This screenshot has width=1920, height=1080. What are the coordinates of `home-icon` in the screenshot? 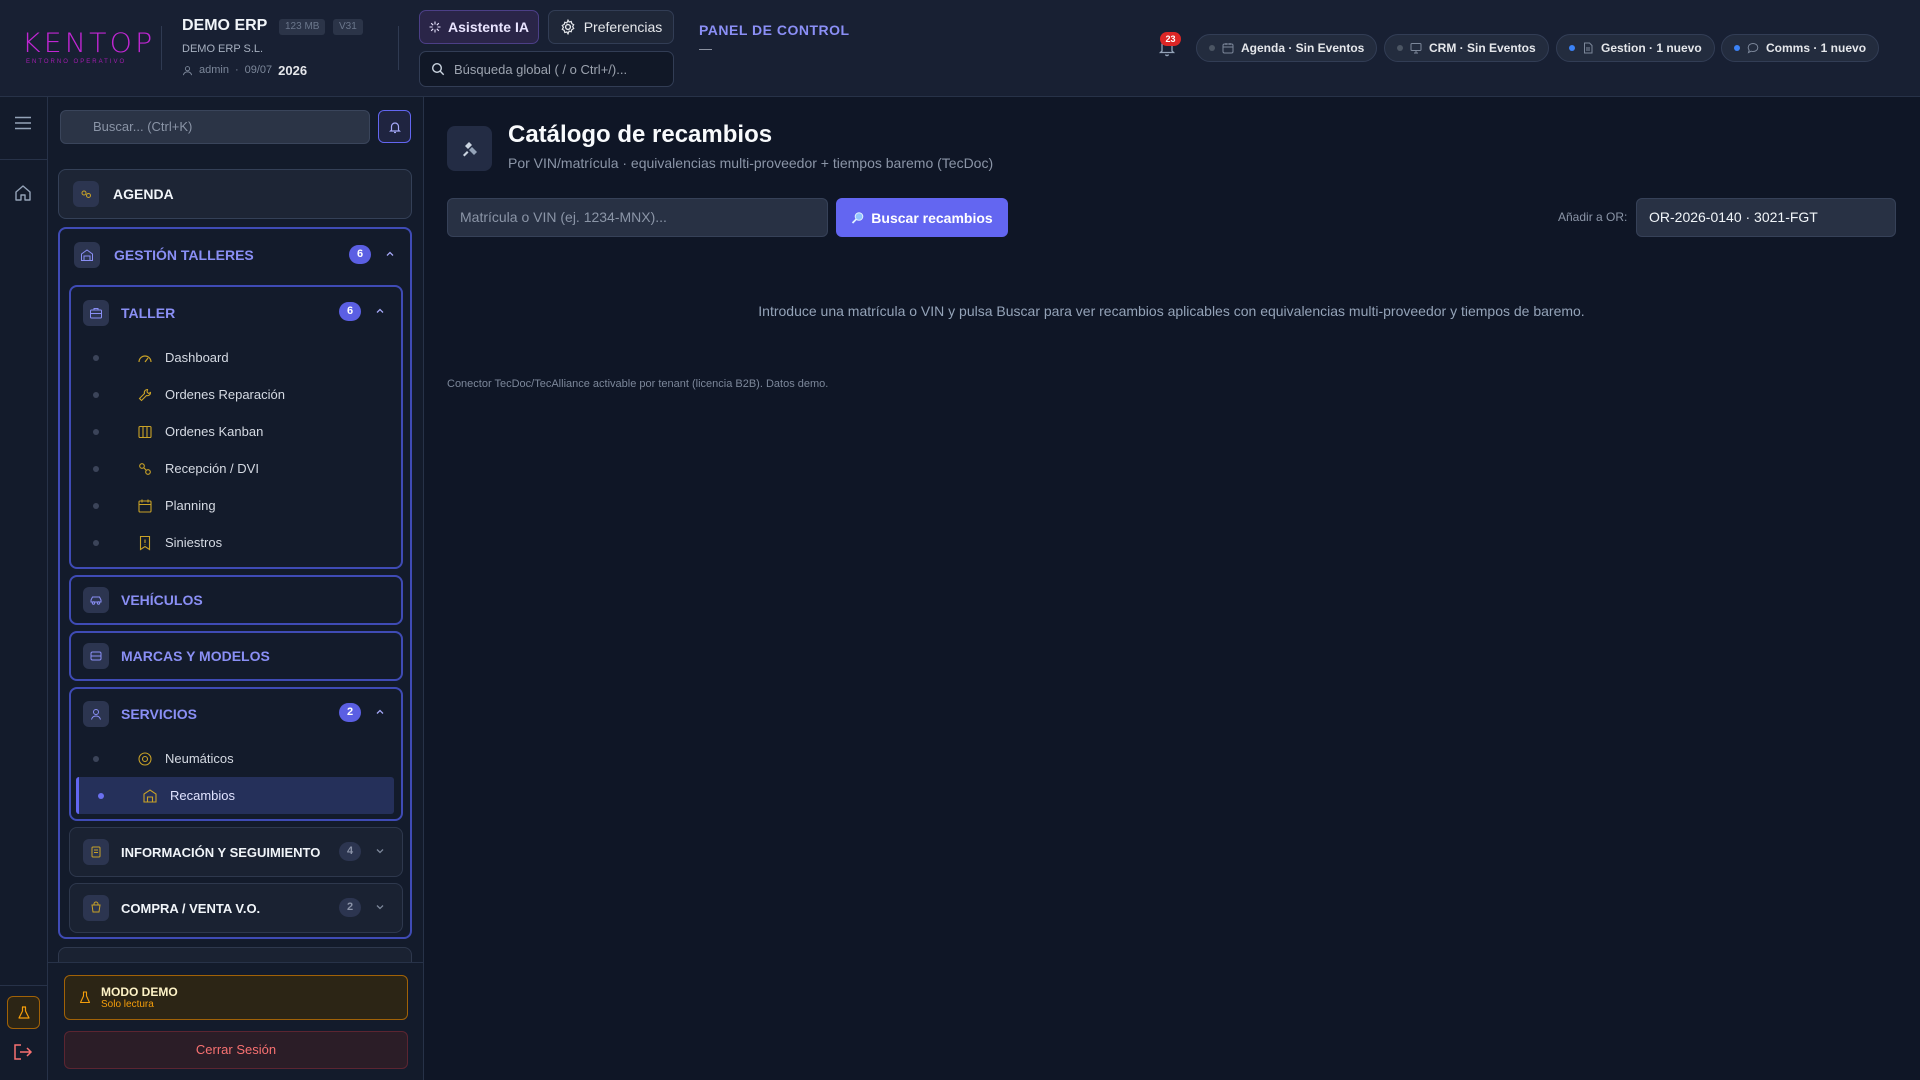 It's located at (23, 193).